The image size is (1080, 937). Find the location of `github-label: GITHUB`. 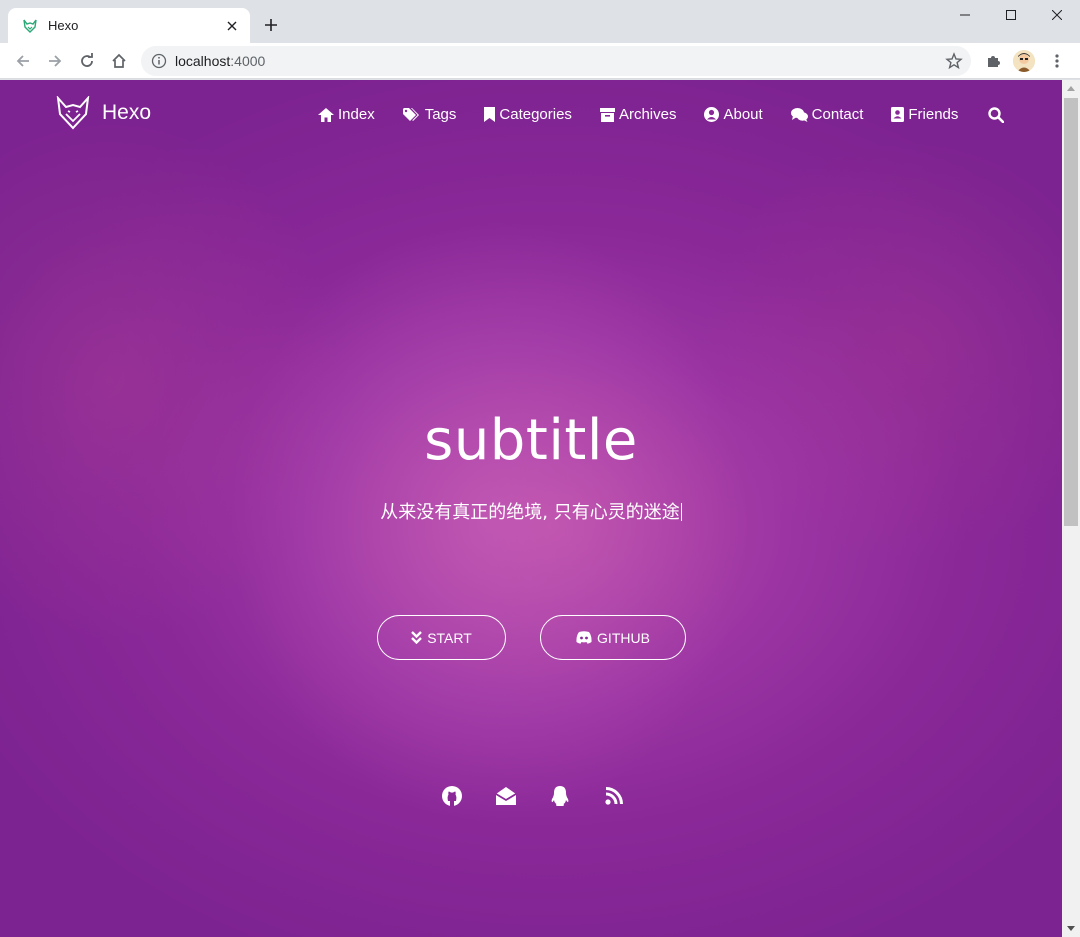

github-label: GITHUB is located at coordinates (623, 637).